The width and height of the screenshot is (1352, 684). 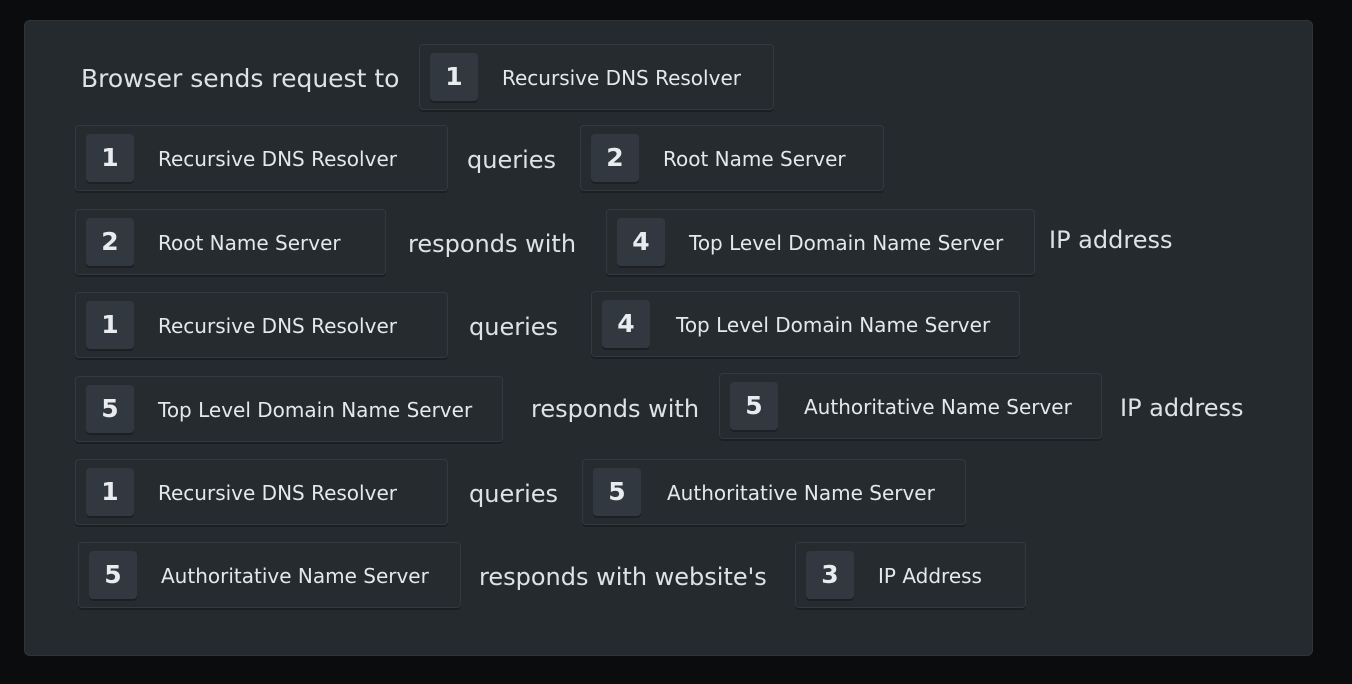 I want to click on node-ip-address: 3 IP Address, so click(x=910, y=575).